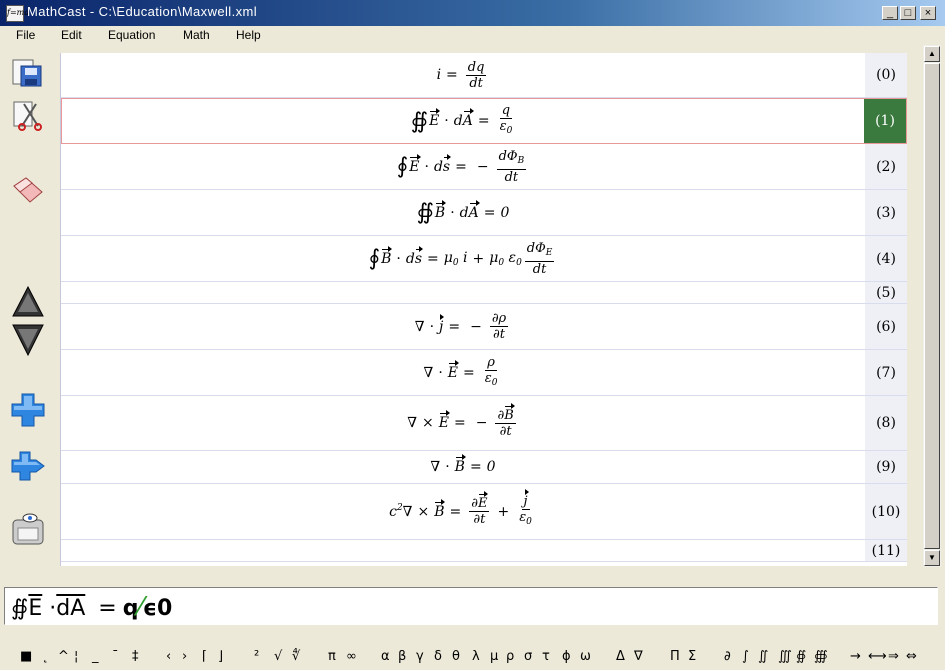 This screenshot has width=945, height=670. Describe the element at coordinates (932, 558) in the screenshot. I see `scroll-down-button: ▼` at that location.